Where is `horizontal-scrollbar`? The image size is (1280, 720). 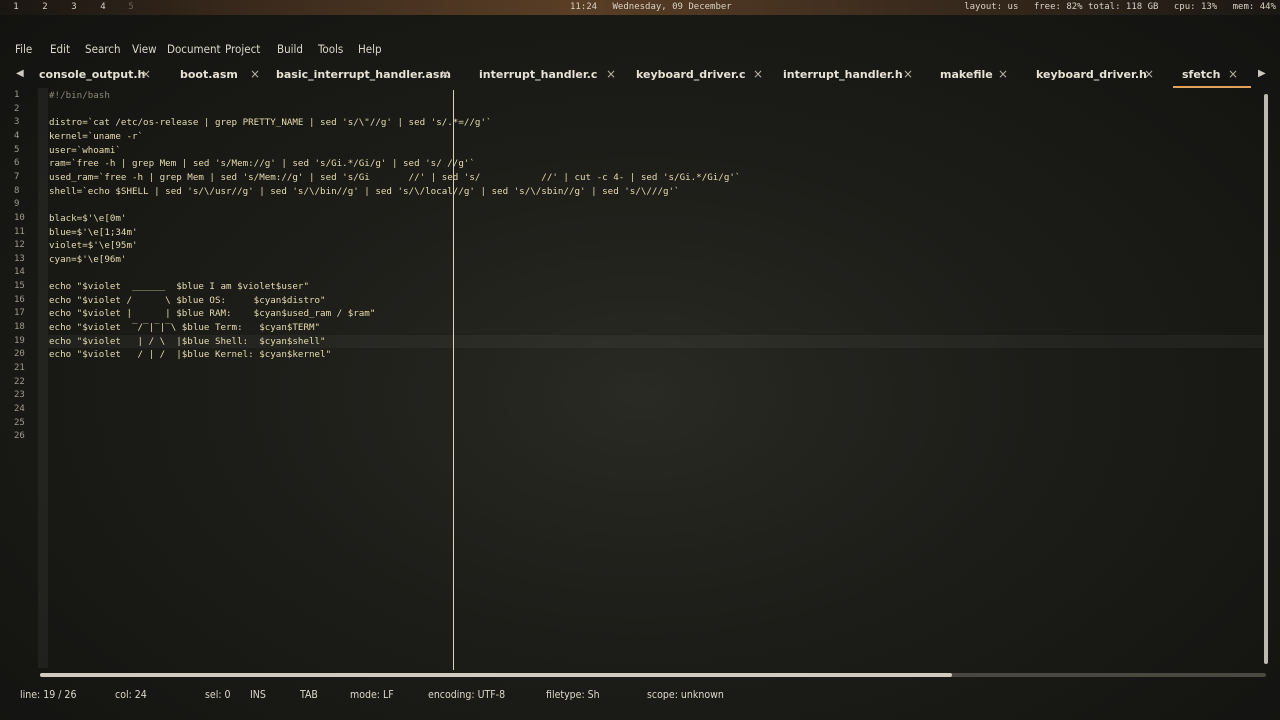
horizontal-scrollbar is located at coordinates (496, 675).